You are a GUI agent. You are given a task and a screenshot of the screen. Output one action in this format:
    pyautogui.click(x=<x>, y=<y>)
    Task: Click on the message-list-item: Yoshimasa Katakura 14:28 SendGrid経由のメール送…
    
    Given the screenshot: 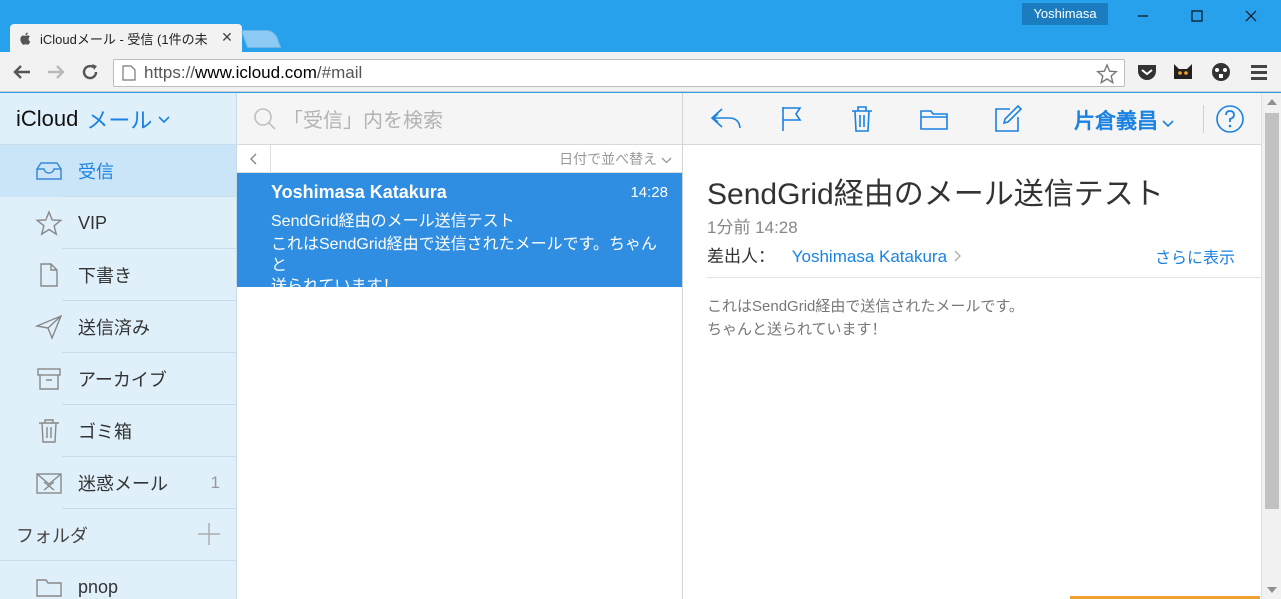 What is the action you would take?
    pyautogui.click(x=459, y=230)
    